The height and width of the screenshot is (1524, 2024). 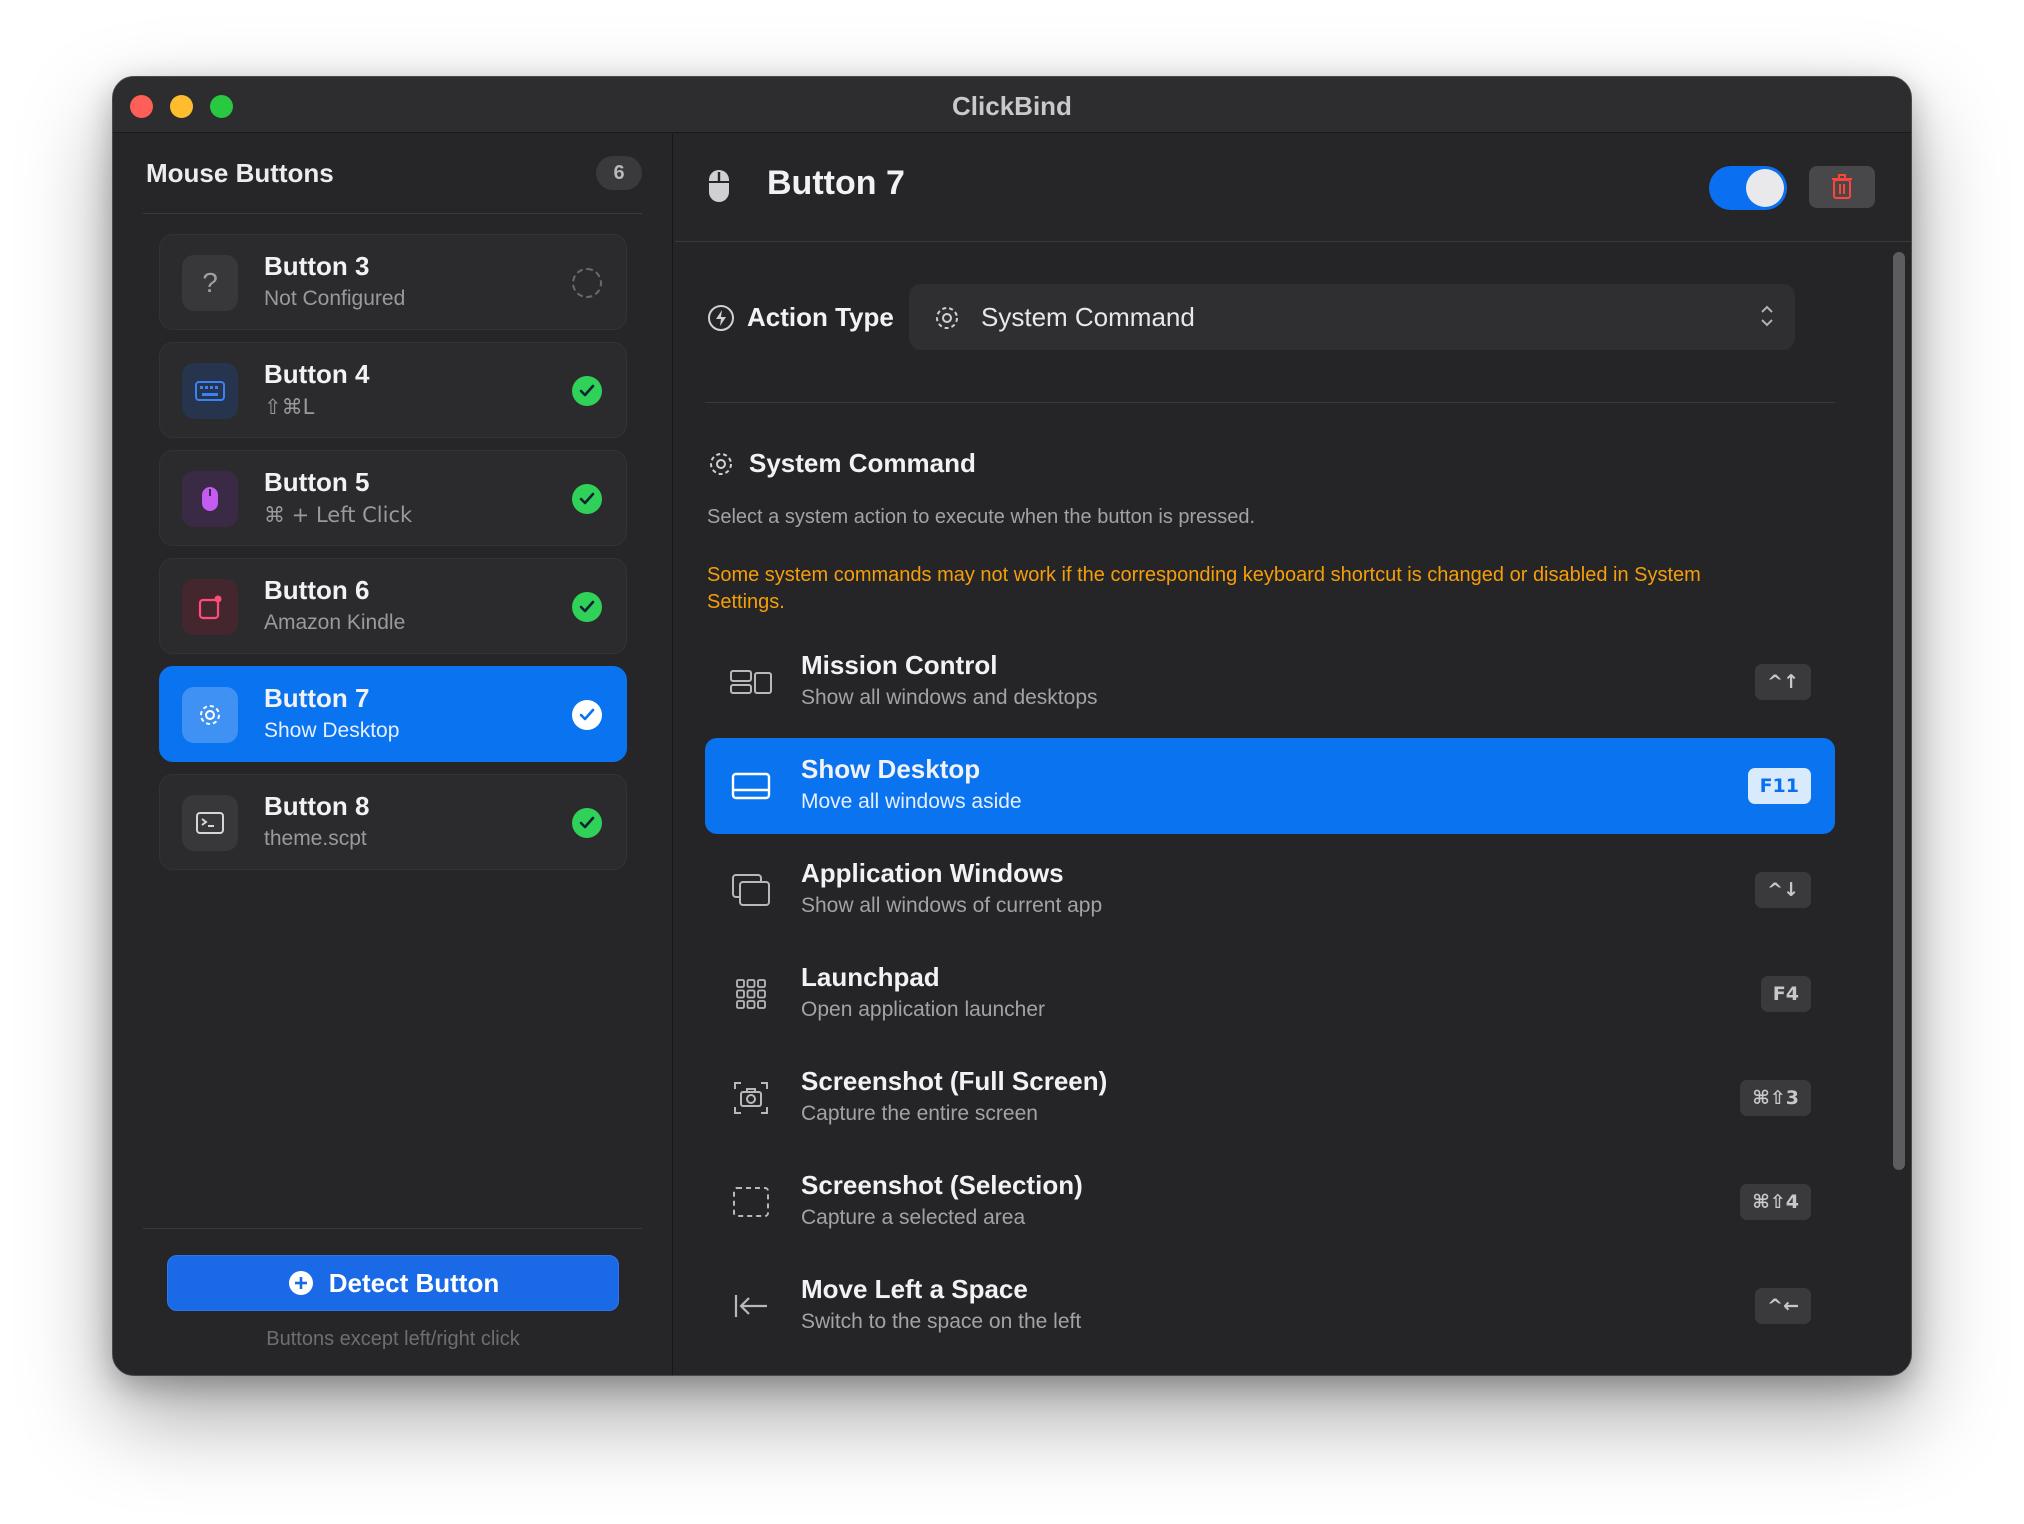 I want to click on button-name: Button 6, so click(x=317, y=590).